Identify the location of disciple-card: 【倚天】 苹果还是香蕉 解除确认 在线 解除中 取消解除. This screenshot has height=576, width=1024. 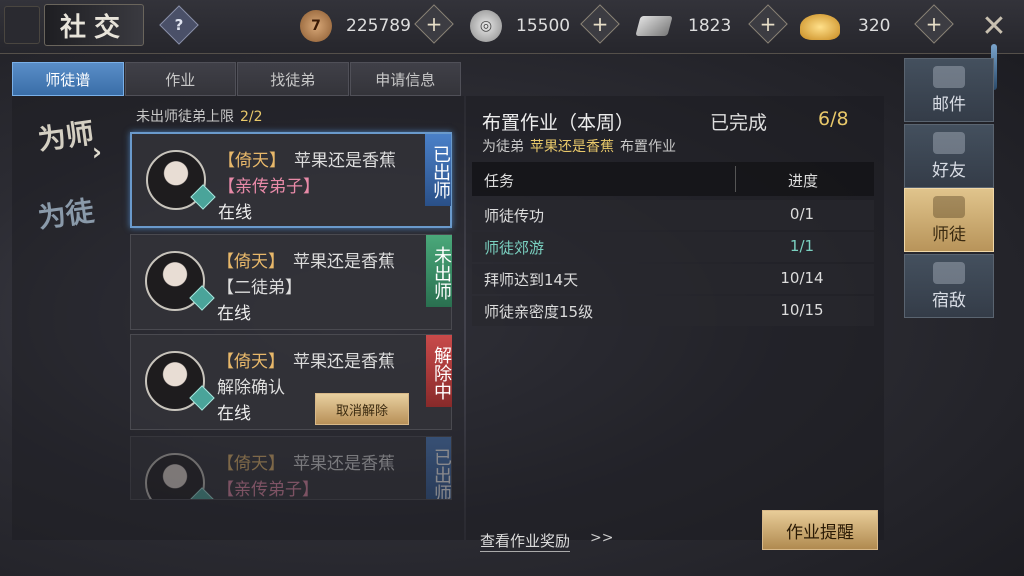
(291, 382).